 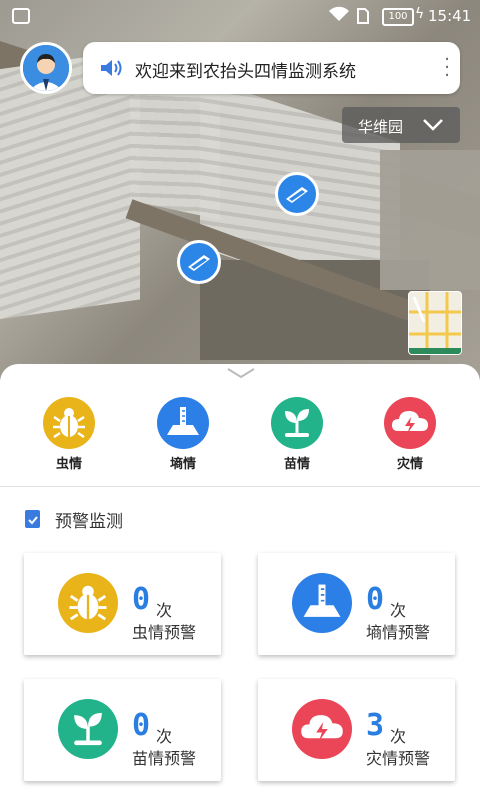 I want to click on category-soil: 墒情, so click(x=183, y=434).